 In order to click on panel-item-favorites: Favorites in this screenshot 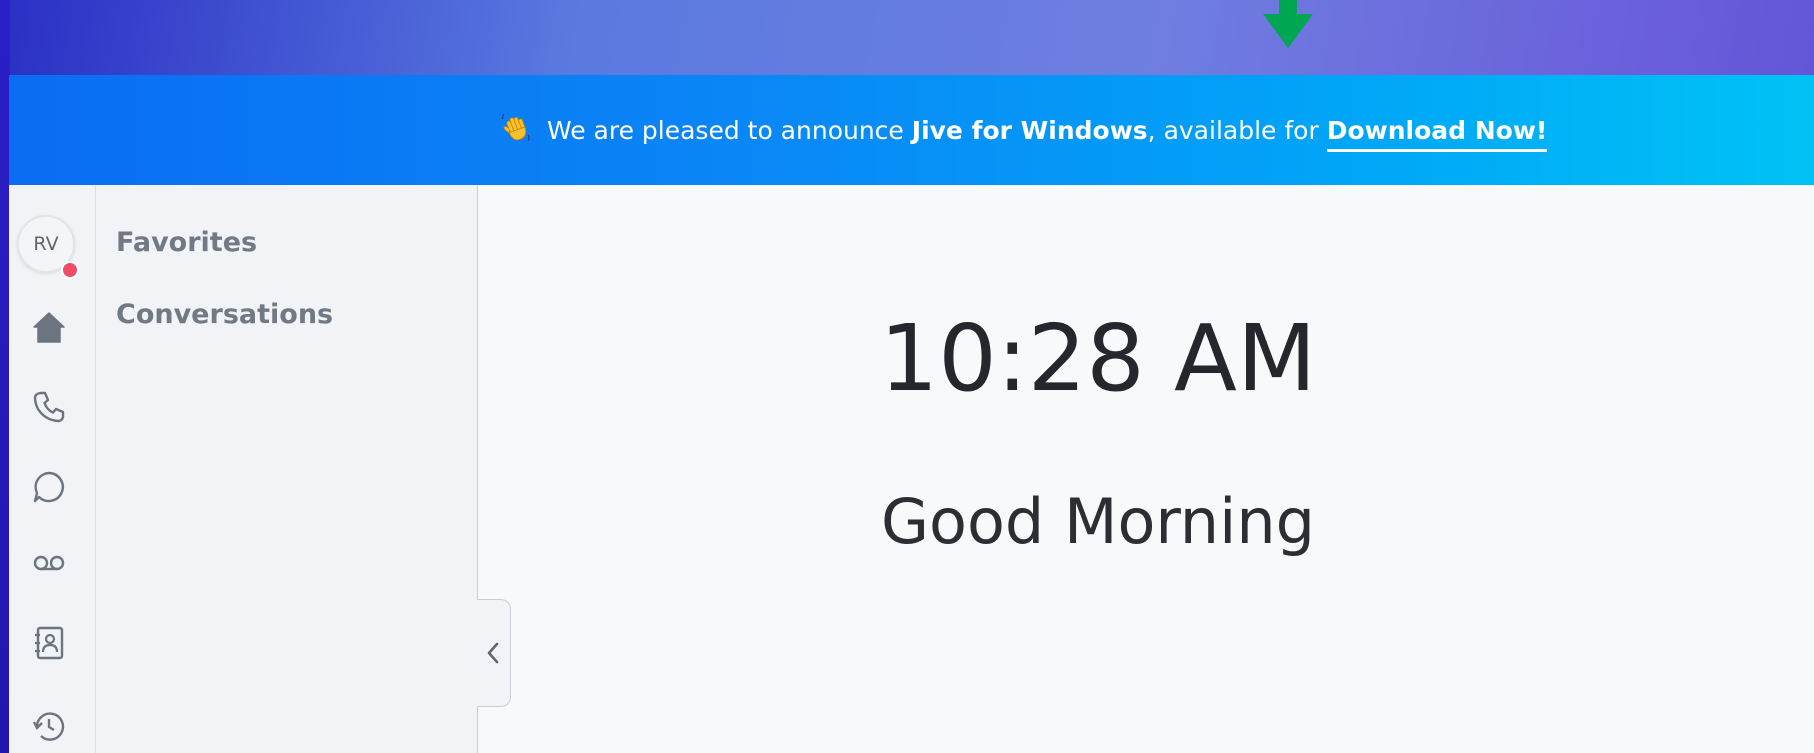, I will do `click(186, 242)`.